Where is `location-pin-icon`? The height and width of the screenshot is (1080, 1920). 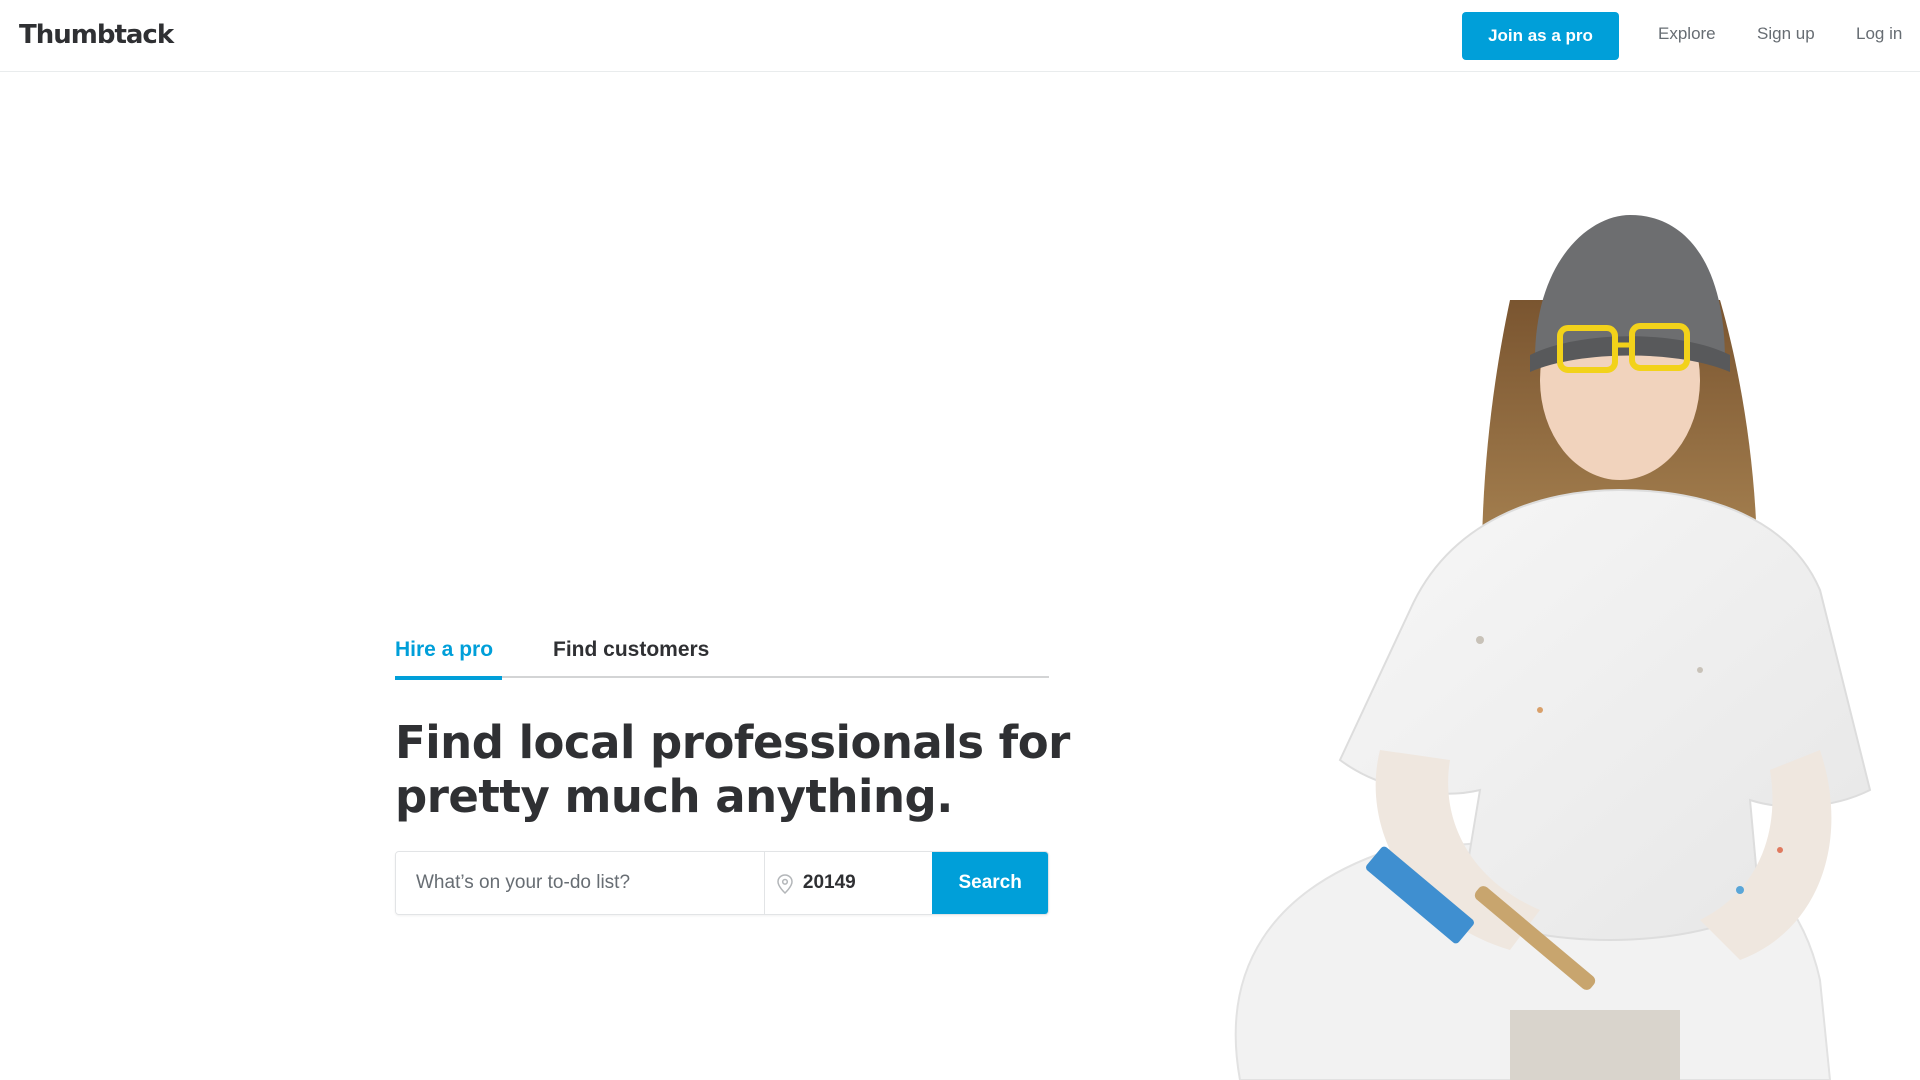
location-pin-icon is located at coordinates (785, 884).